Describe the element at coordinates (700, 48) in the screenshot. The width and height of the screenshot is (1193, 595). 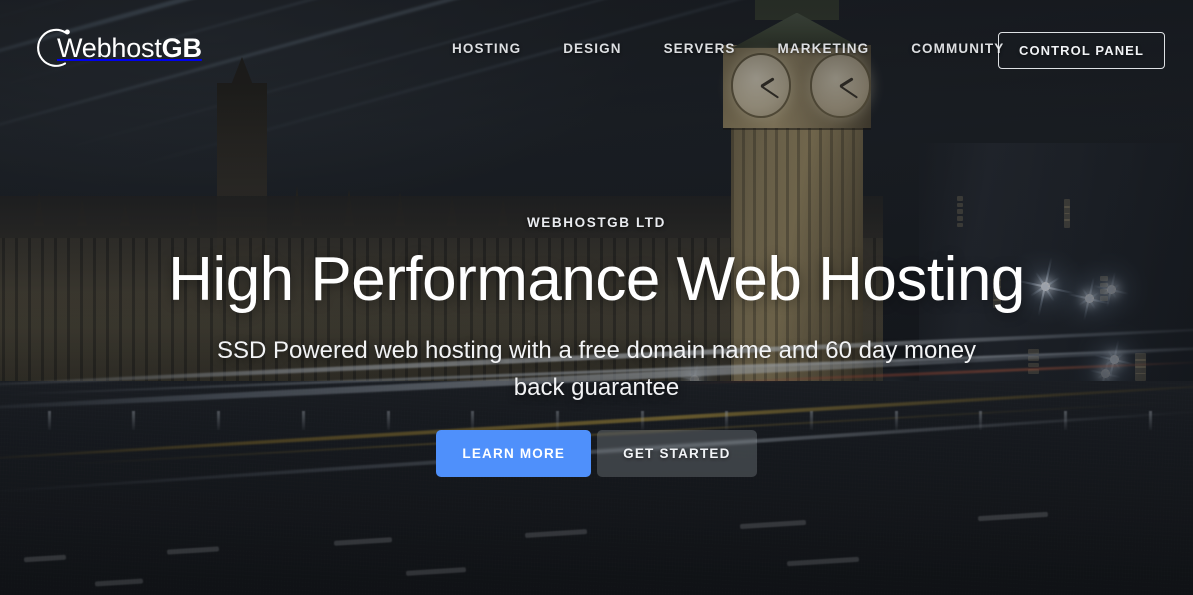
I see `nav-item-servers: SERVERS` at that location.